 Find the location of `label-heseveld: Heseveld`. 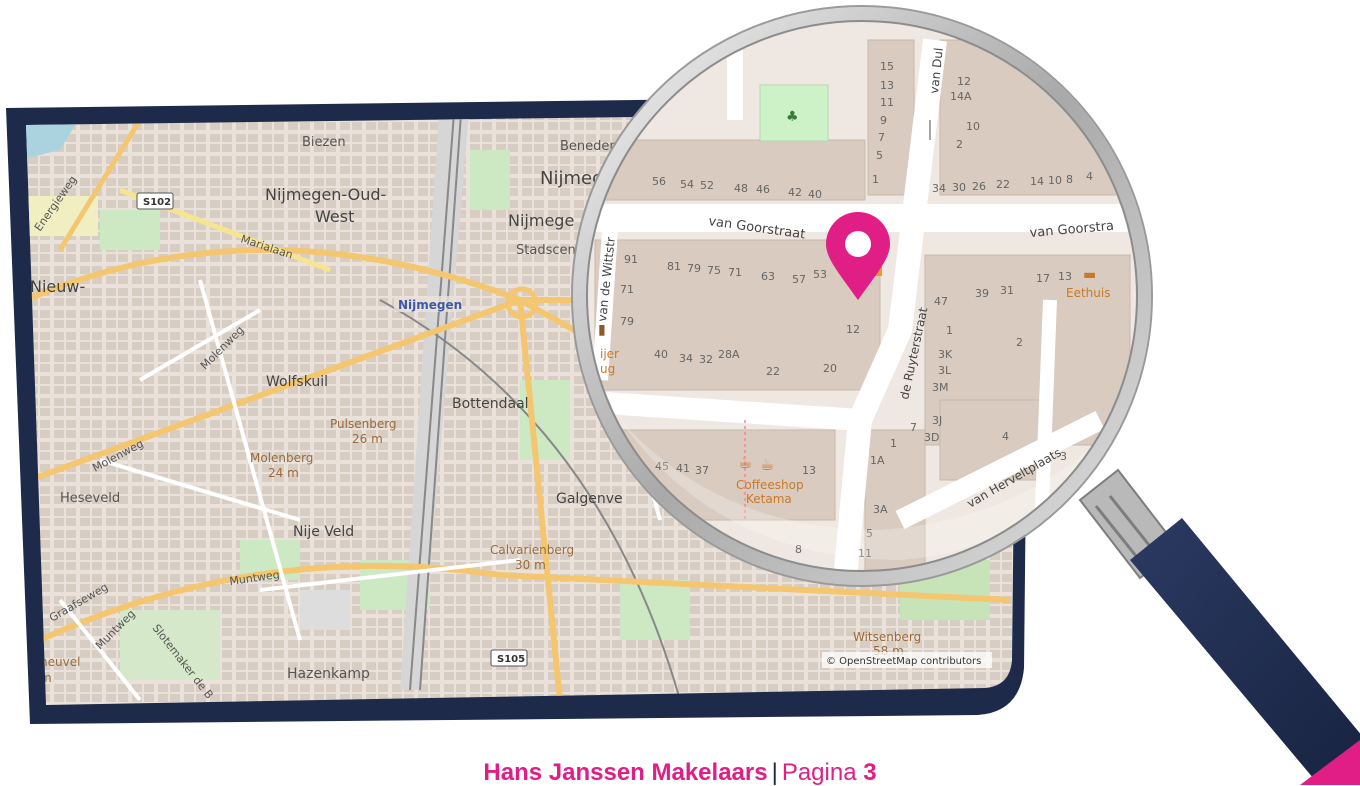

label-heseveld: Heseveld is located at coordinates (90, 498).